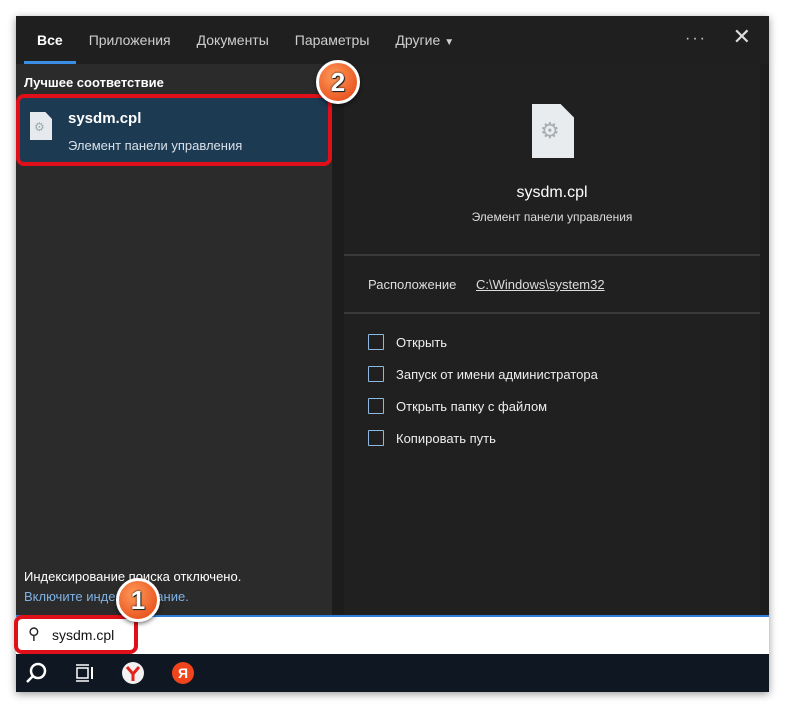 The image size is (785, 709). What do you see at coordinates (446, 438) in the screenshot?
I see `action-label: Копировать путь` at bounding box center [446, 438].